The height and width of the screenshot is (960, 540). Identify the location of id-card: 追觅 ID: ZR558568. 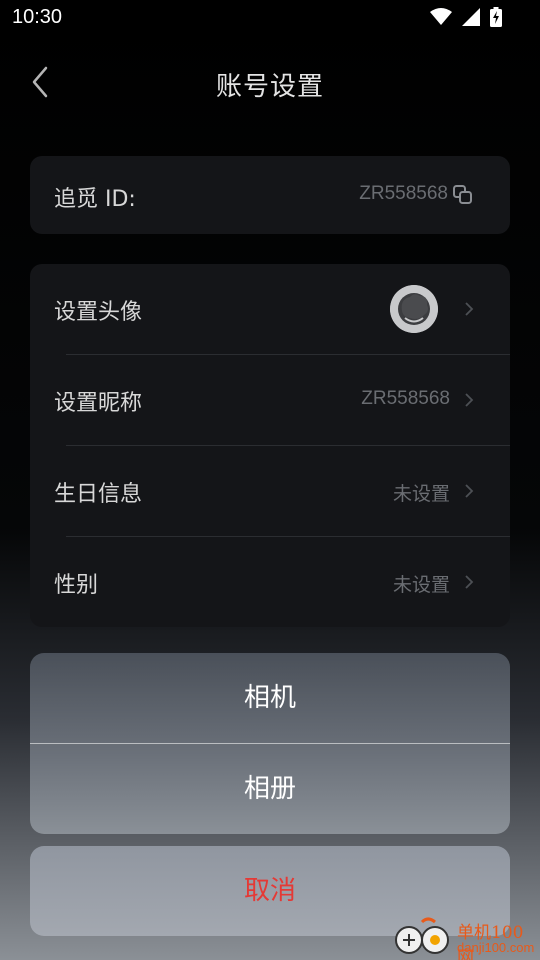
(270, 195).